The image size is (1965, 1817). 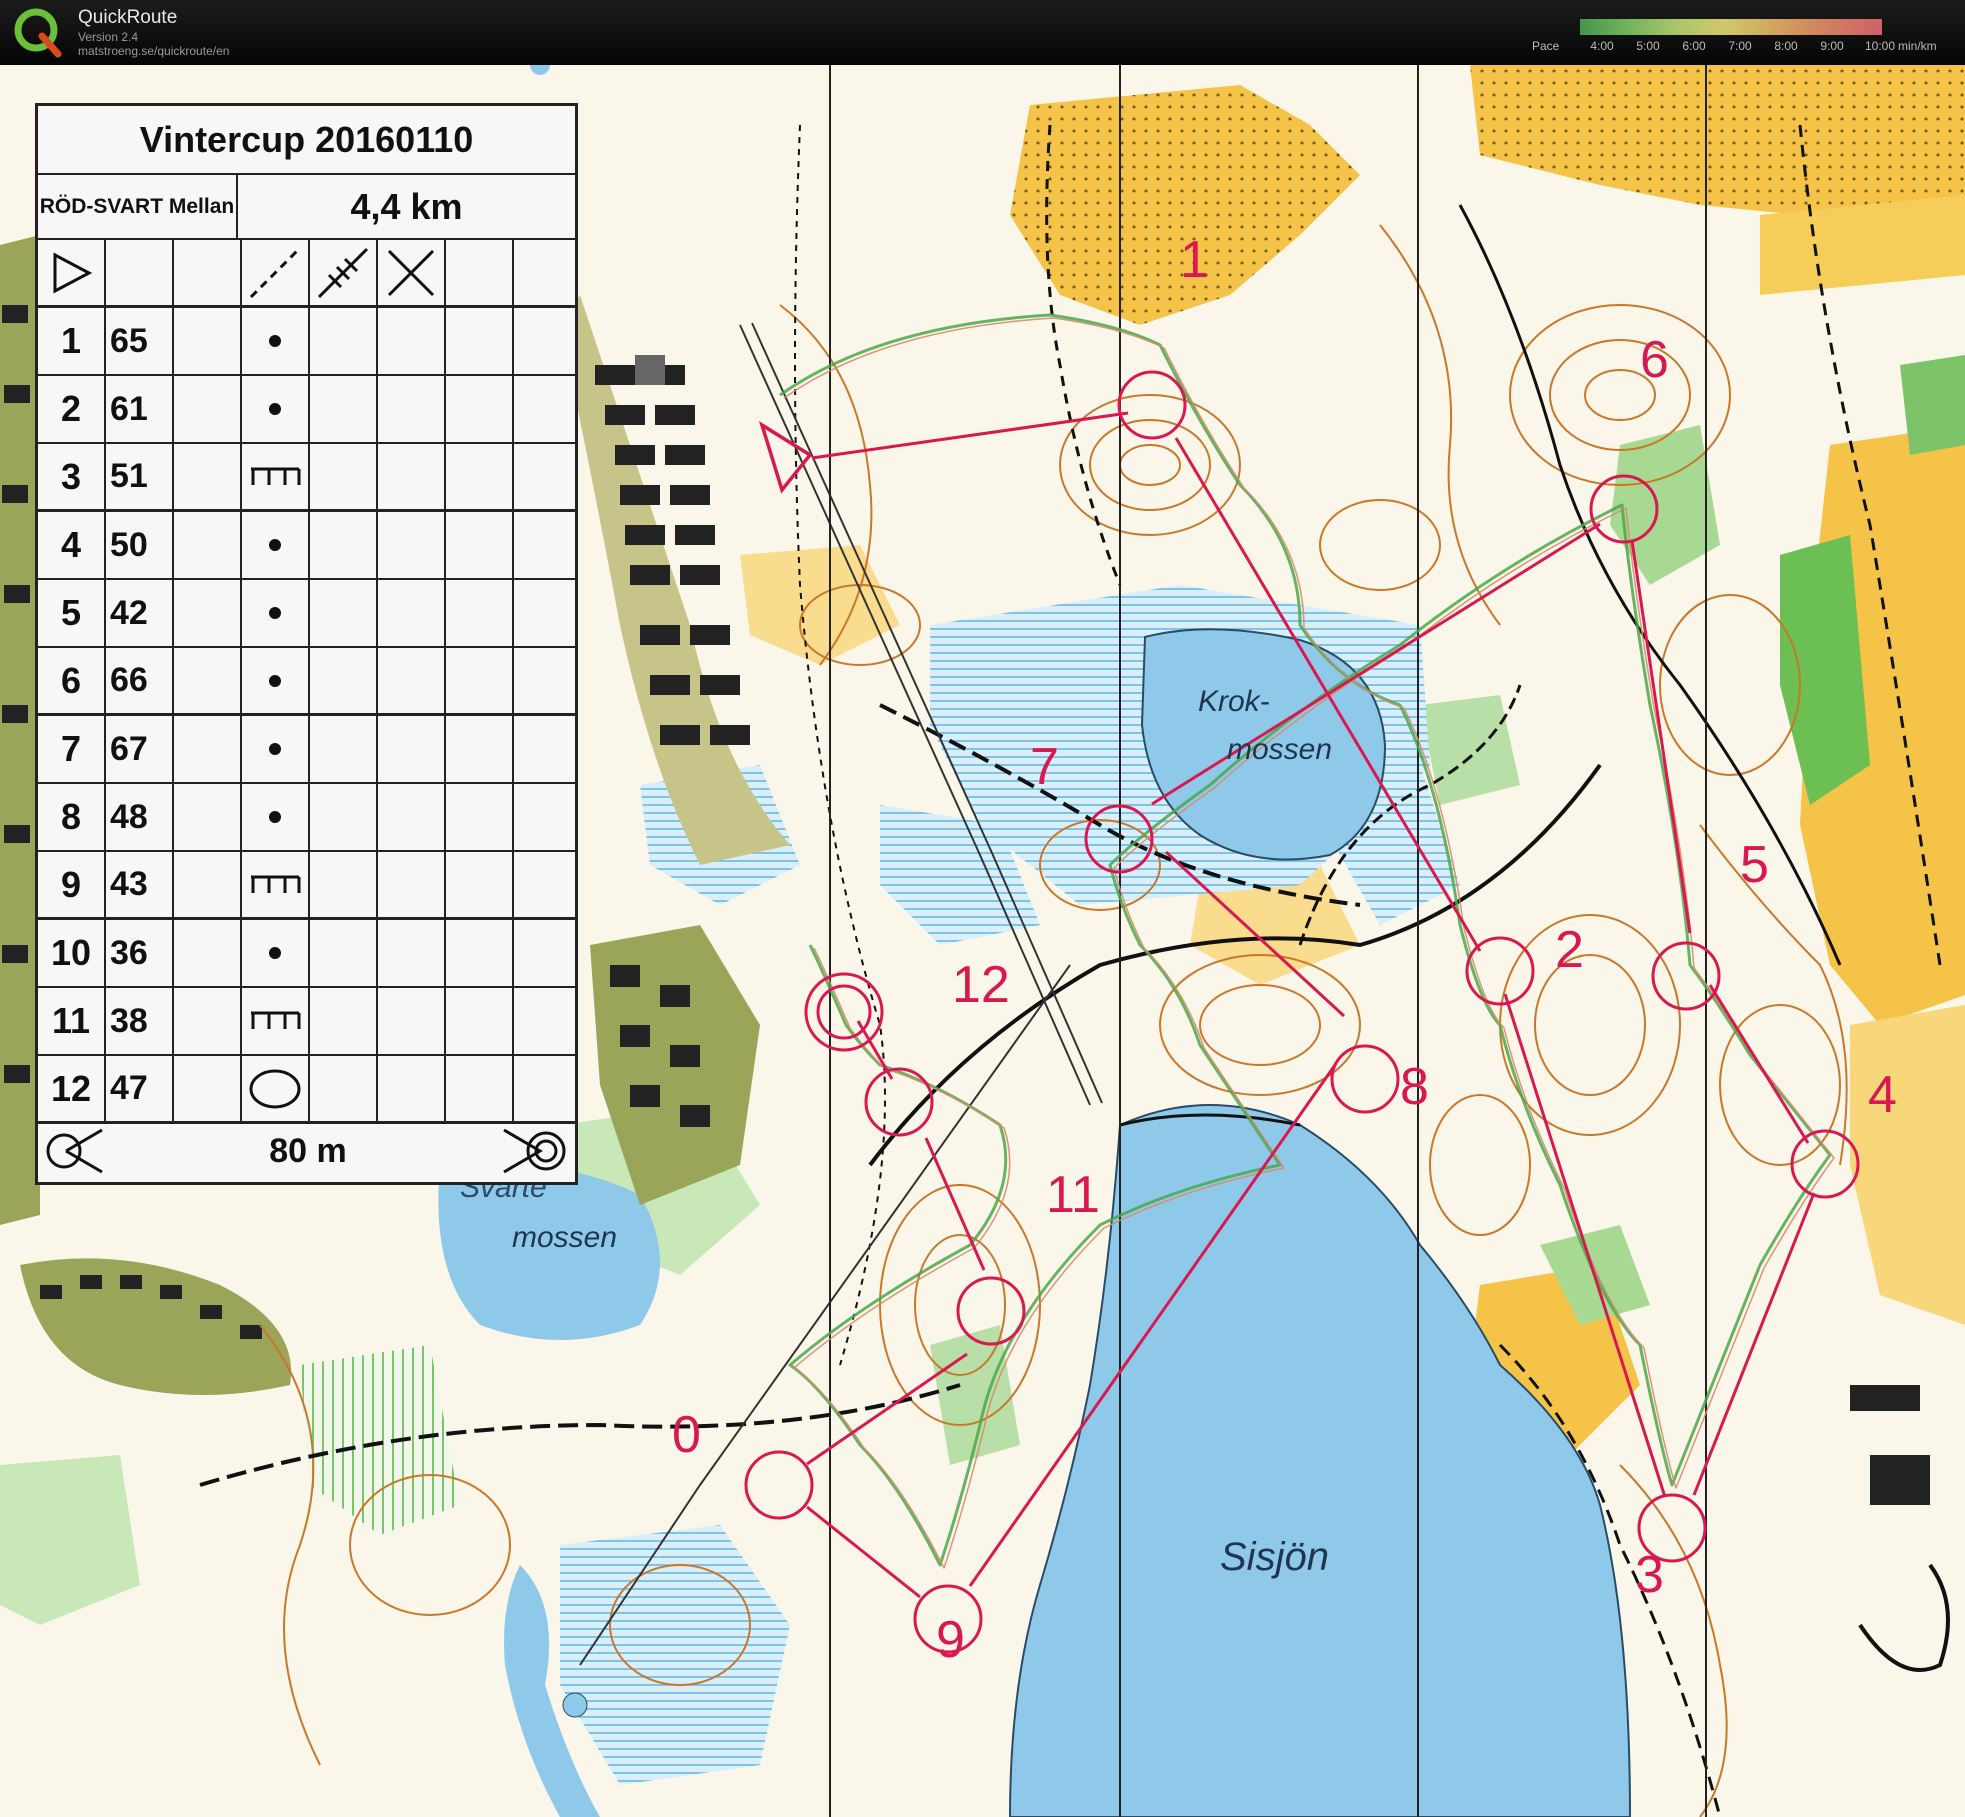 What do you see at coordinates (406, 206) in the screenshot?
I see `course-length: 4,4 km` at bounding box center [406, 206].